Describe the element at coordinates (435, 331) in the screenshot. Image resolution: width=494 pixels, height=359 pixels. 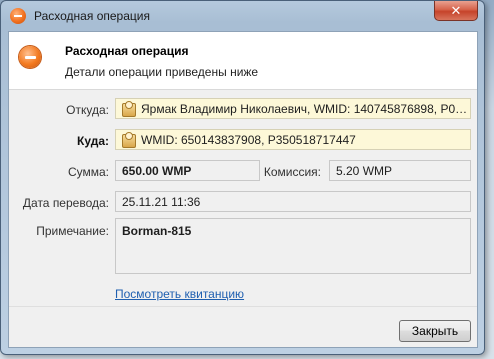
I see `close-button: Закрыть` at that location.